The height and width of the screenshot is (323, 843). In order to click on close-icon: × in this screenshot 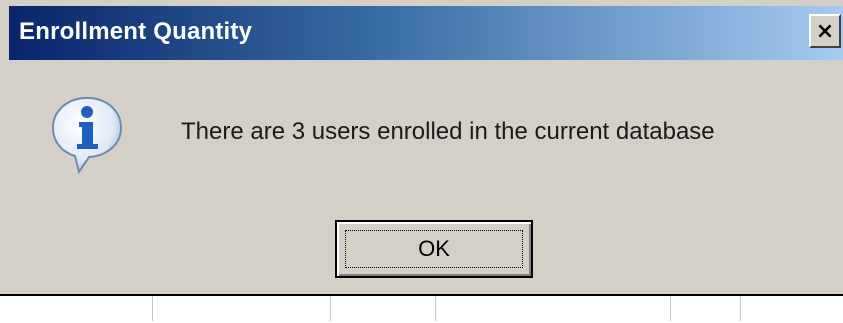, I will do `click(825, 31)`.